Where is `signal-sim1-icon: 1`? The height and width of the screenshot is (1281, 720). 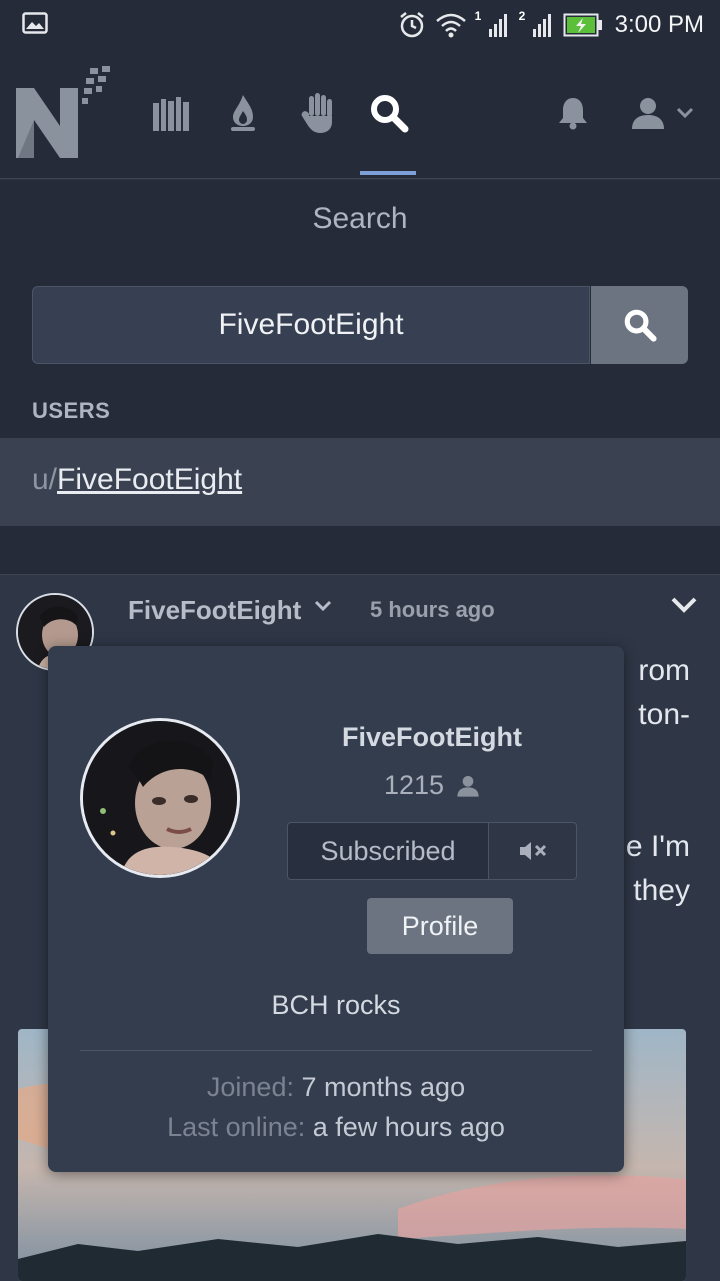 signal-sim1-icon: 1 is located at coordinates (493, 25).